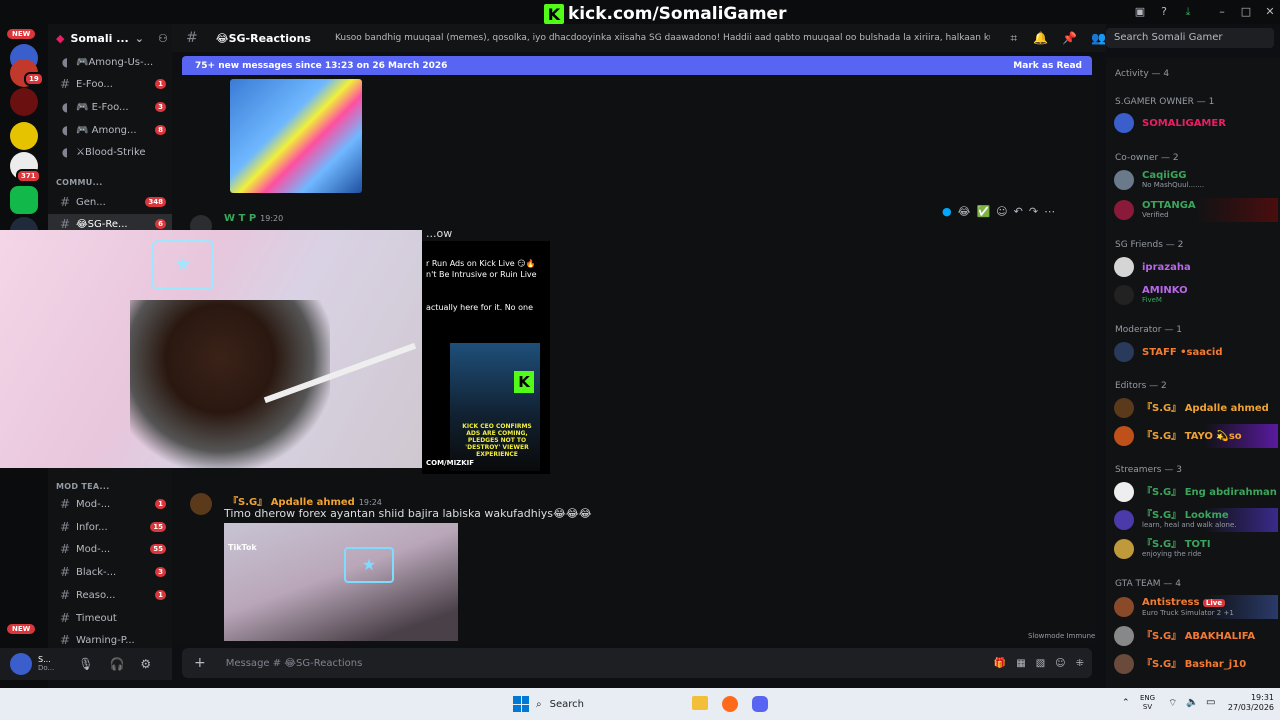 The image size is (1280, 720). What do you see at coordinates (116, 664) in the screenshot?
I see `headphones-icon: 🎧` at bounding box center [116, 664].